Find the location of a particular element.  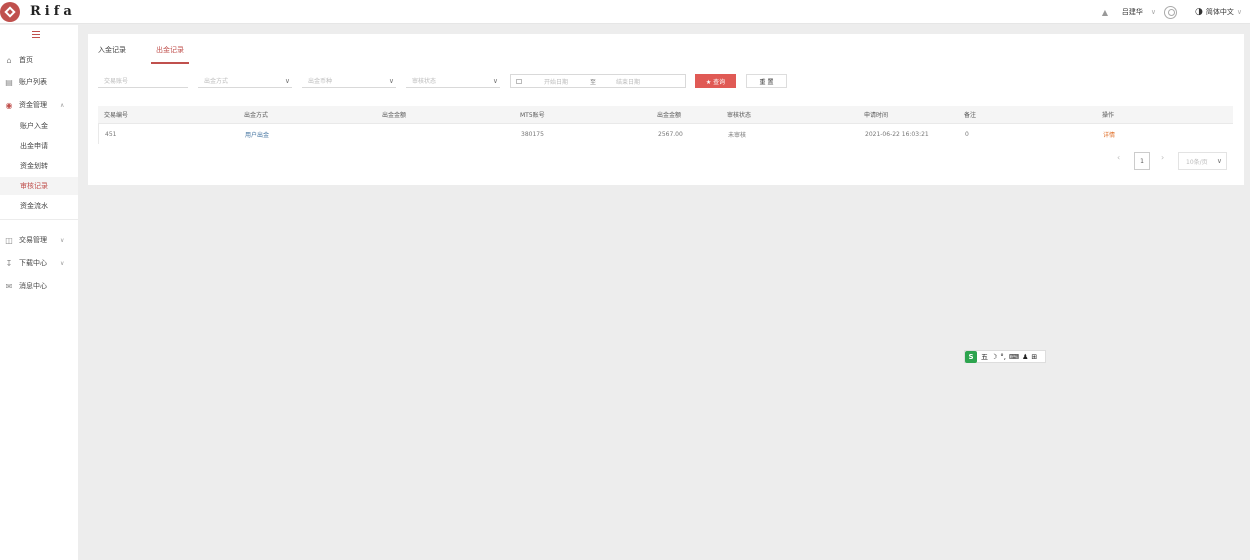

cell-mt5-account: 380175 is located at coordinates (532, 134).